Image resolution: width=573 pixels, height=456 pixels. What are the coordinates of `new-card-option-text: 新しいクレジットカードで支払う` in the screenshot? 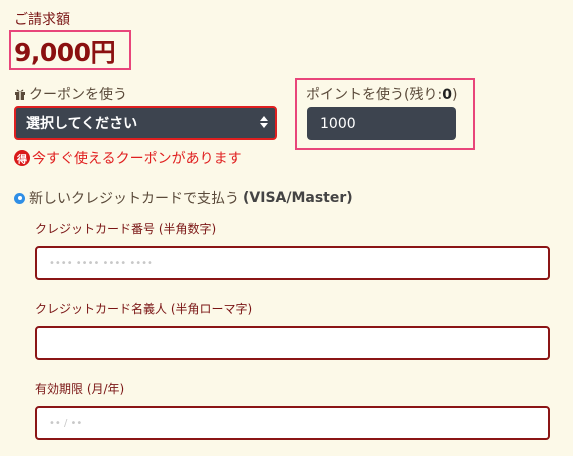 It's located at (134, 199).